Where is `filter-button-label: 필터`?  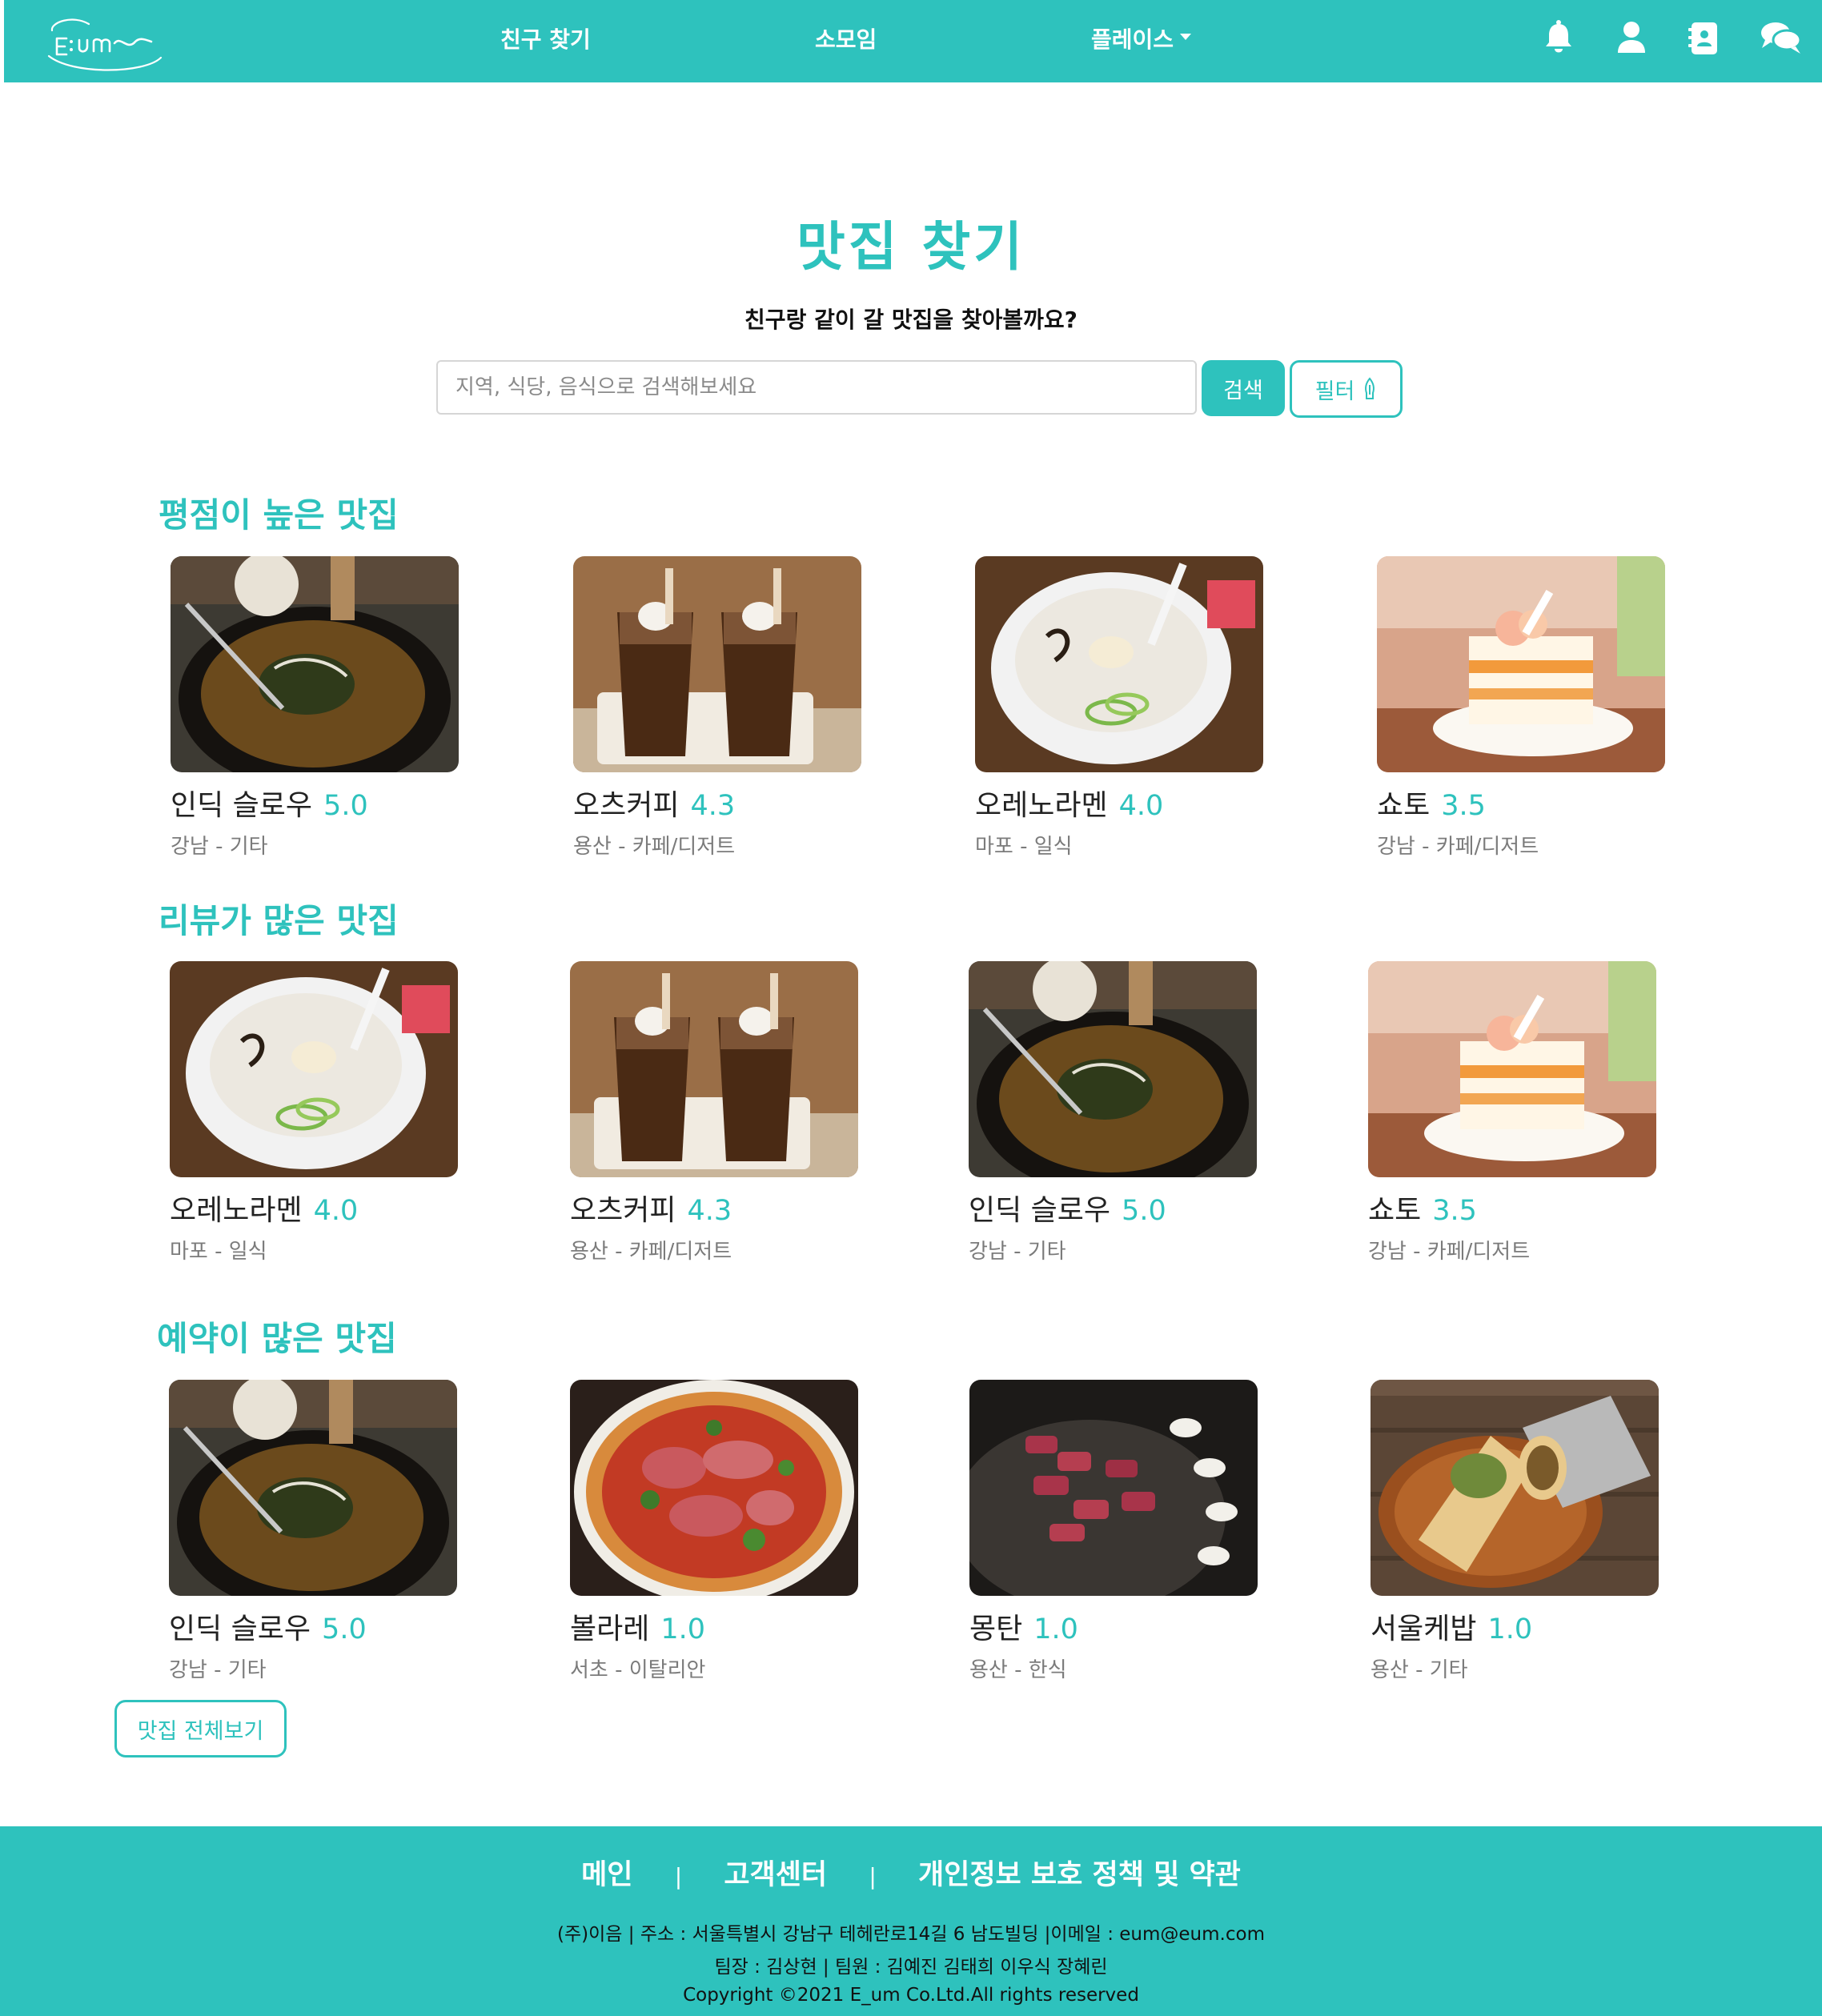 filter-button-label: 필터 is located at coordinates (1334, 391).